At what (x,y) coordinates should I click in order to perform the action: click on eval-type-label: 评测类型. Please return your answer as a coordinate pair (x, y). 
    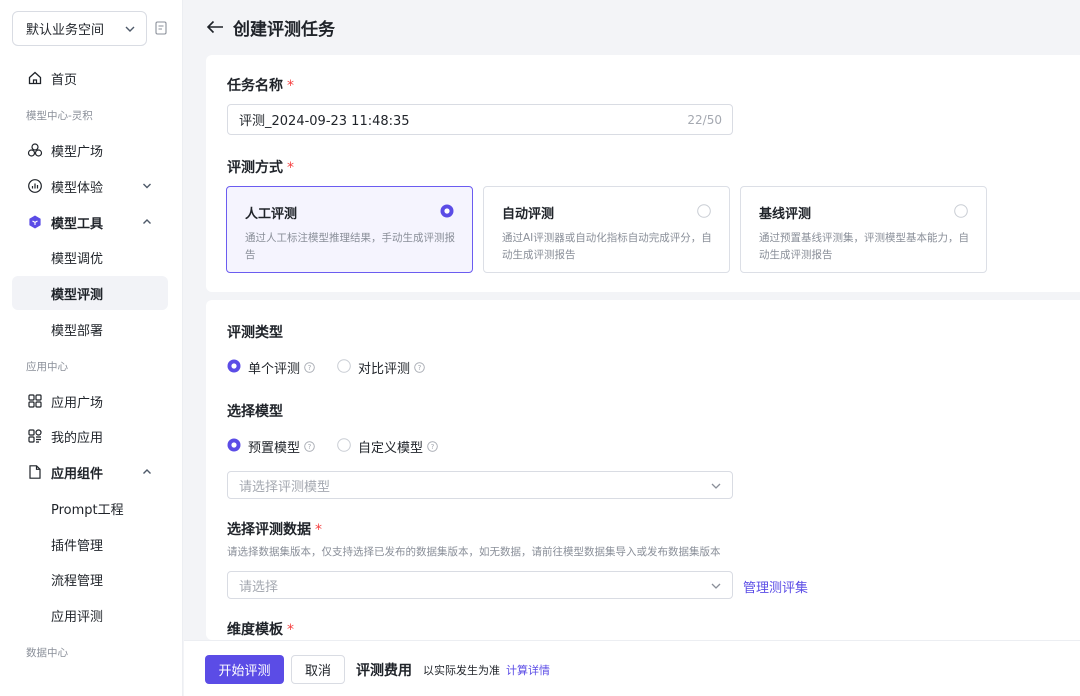
    Looking at the image, I should click on (255, 333).